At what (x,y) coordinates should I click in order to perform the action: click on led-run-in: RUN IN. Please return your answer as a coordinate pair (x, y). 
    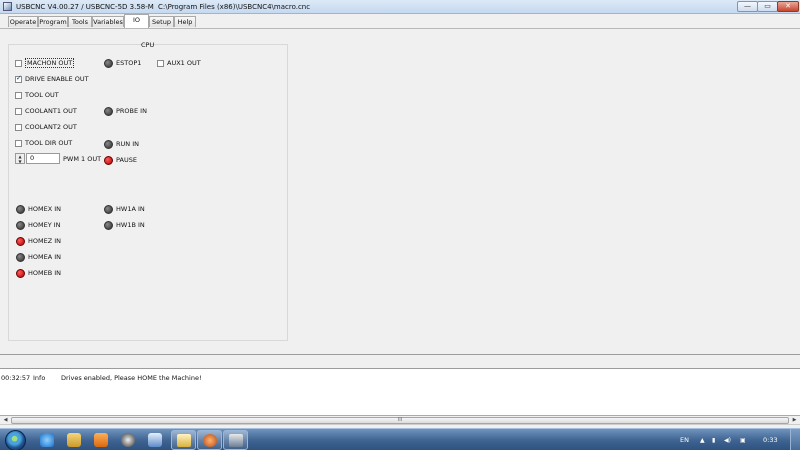
    Looking at the image, I should click on (121, 144).